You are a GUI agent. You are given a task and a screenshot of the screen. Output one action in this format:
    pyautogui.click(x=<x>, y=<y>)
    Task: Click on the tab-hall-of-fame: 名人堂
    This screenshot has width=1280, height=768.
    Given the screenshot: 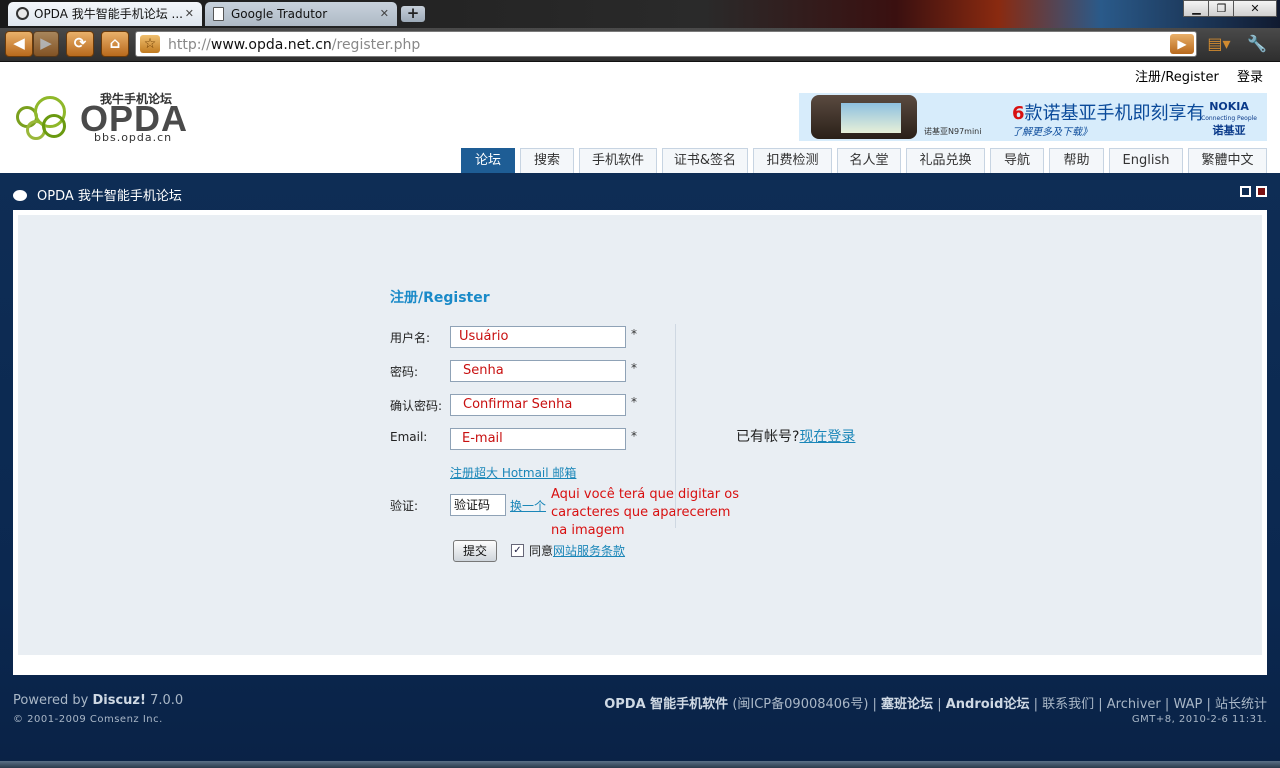 What is the action you would take?
    pyautogui.click(x=869, y=160)
    